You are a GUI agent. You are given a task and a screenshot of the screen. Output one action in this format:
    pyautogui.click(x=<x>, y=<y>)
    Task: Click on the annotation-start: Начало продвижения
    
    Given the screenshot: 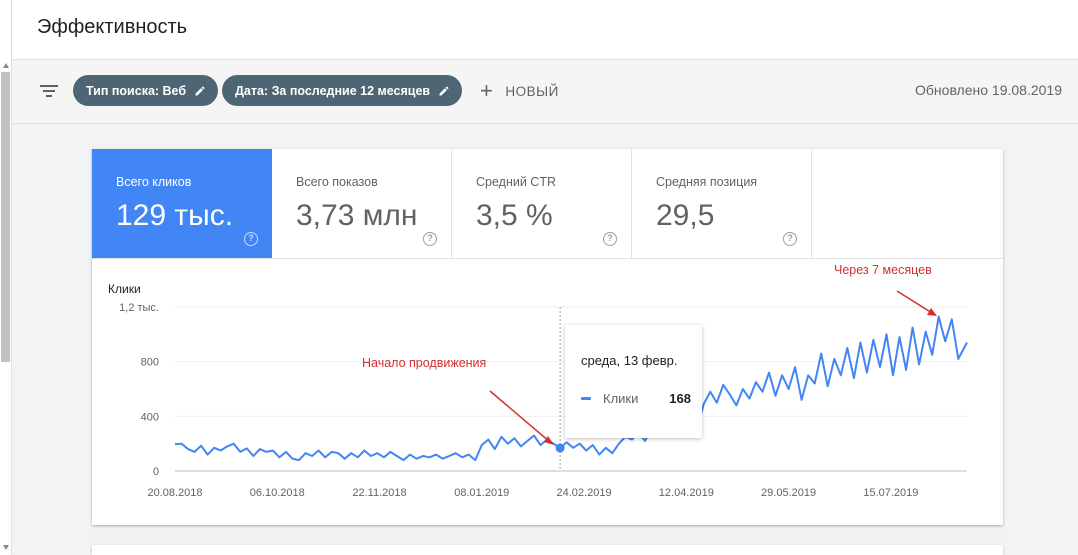 What is the action you would take?
    pyautogui.click(x=424, y=363)
    